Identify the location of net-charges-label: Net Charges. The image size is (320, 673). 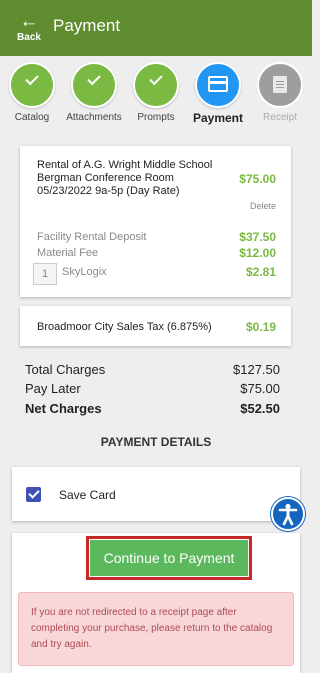
(63, 408).